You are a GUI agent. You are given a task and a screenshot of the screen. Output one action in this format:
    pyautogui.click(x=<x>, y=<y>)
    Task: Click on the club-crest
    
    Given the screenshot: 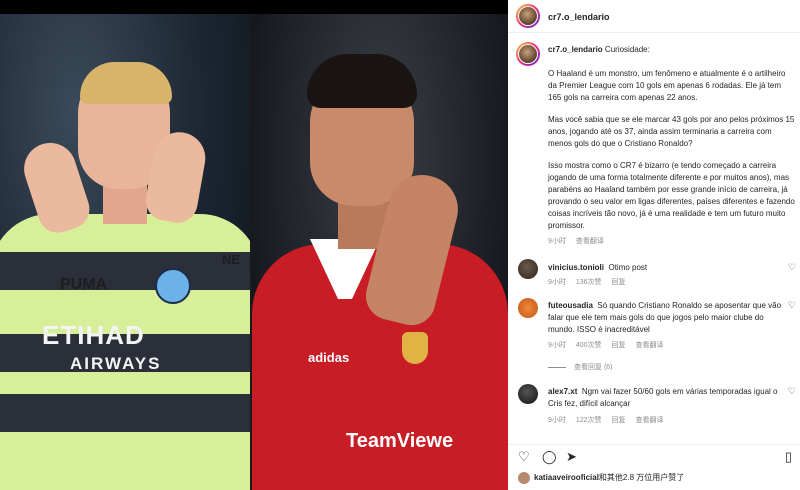 What is the action you would take?
    pyautogui.click(x=415, y=348)
    